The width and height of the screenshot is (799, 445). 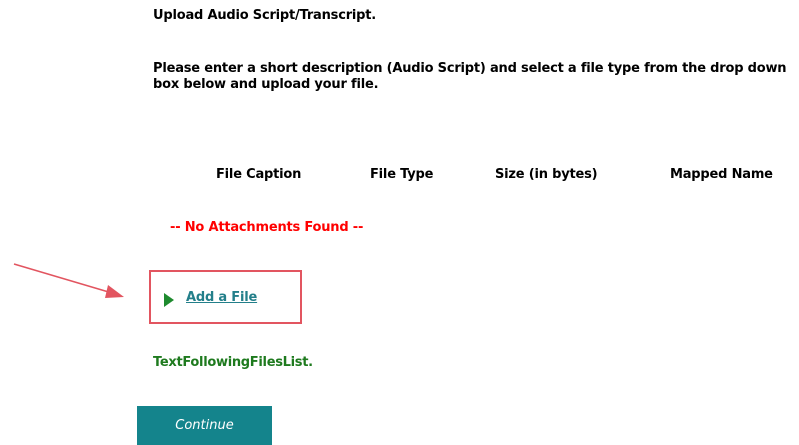 I want to click on column-header-file-caption: File Caption, so click(x=259, y=174).